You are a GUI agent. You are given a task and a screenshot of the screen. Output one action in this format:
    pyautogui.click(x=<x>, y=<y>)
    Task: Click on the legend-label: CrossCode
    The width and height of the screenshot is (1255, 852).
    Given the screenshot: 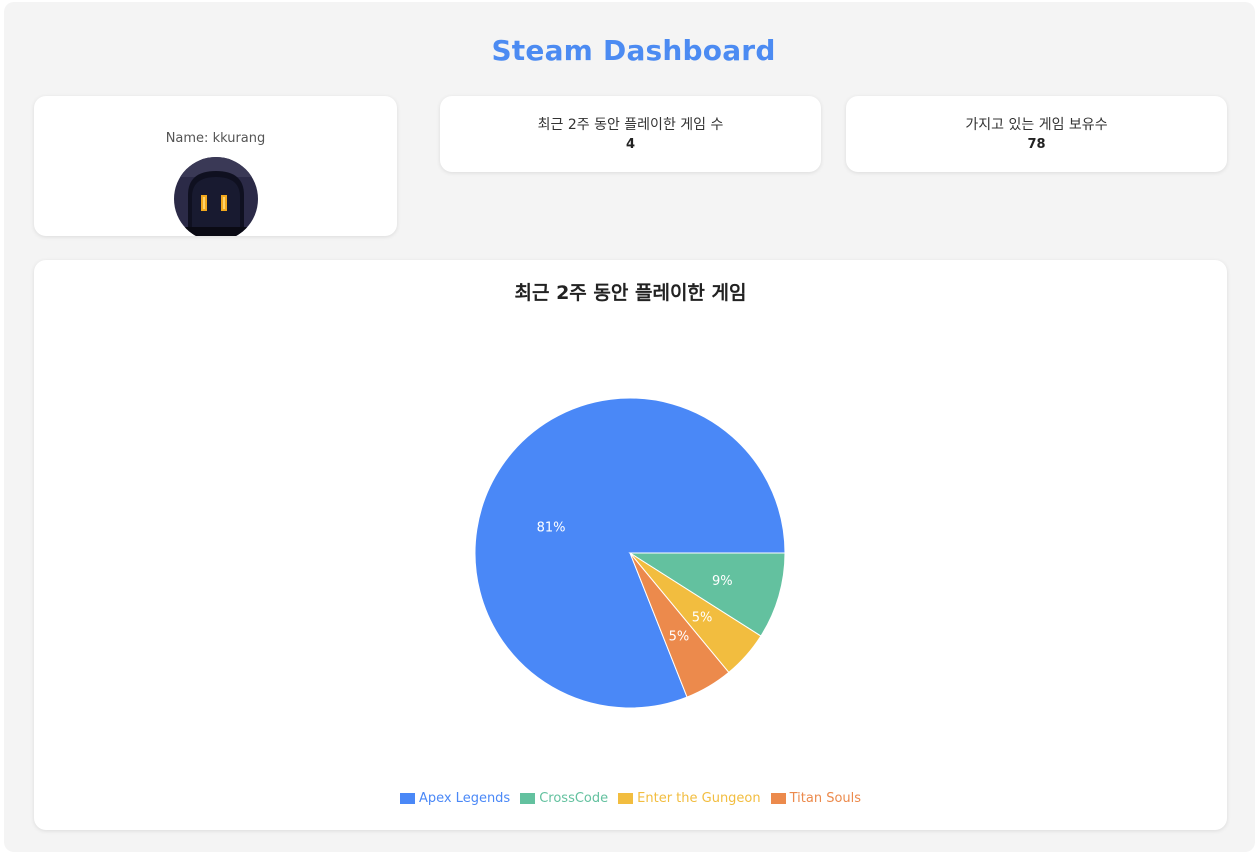 What is the action you would take?
    pyautogui.click(x=574, y=798)
    